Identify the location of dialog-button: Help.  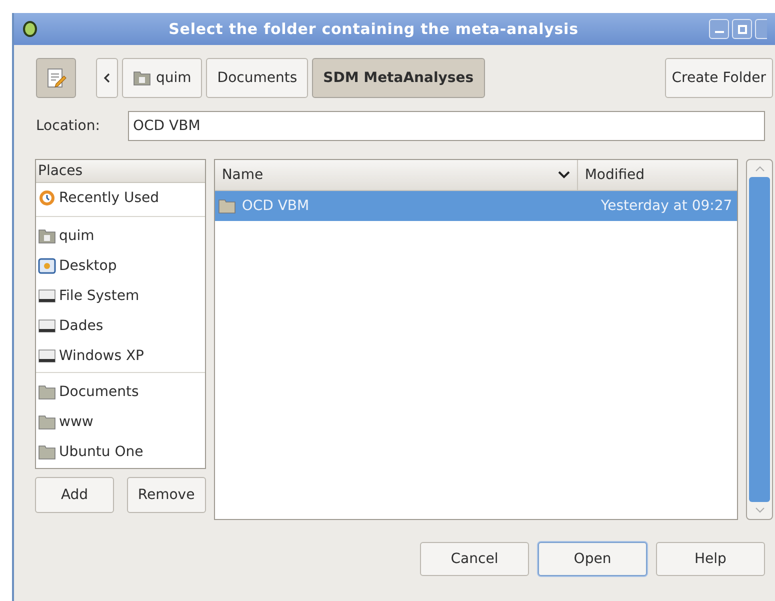
(710, 559).